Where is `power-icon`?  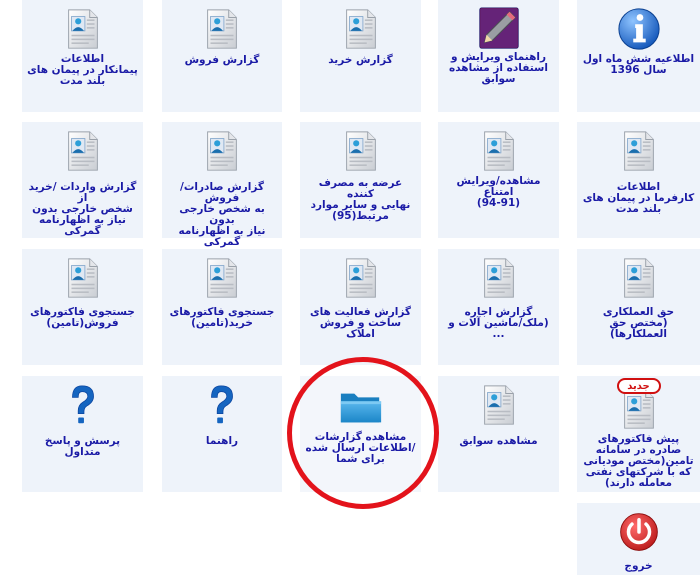 power-icon is located at coordinates (639, 532).